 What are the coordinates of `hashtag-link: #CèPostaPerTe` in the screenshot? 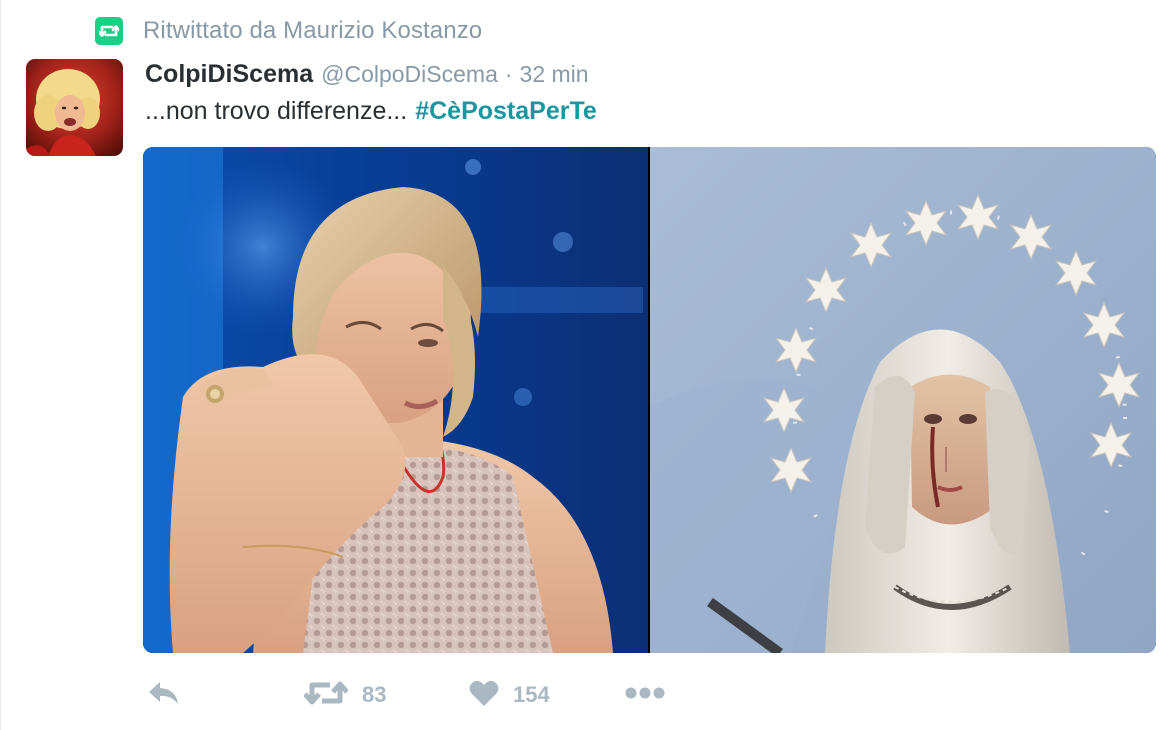 It's located at (506, 111).